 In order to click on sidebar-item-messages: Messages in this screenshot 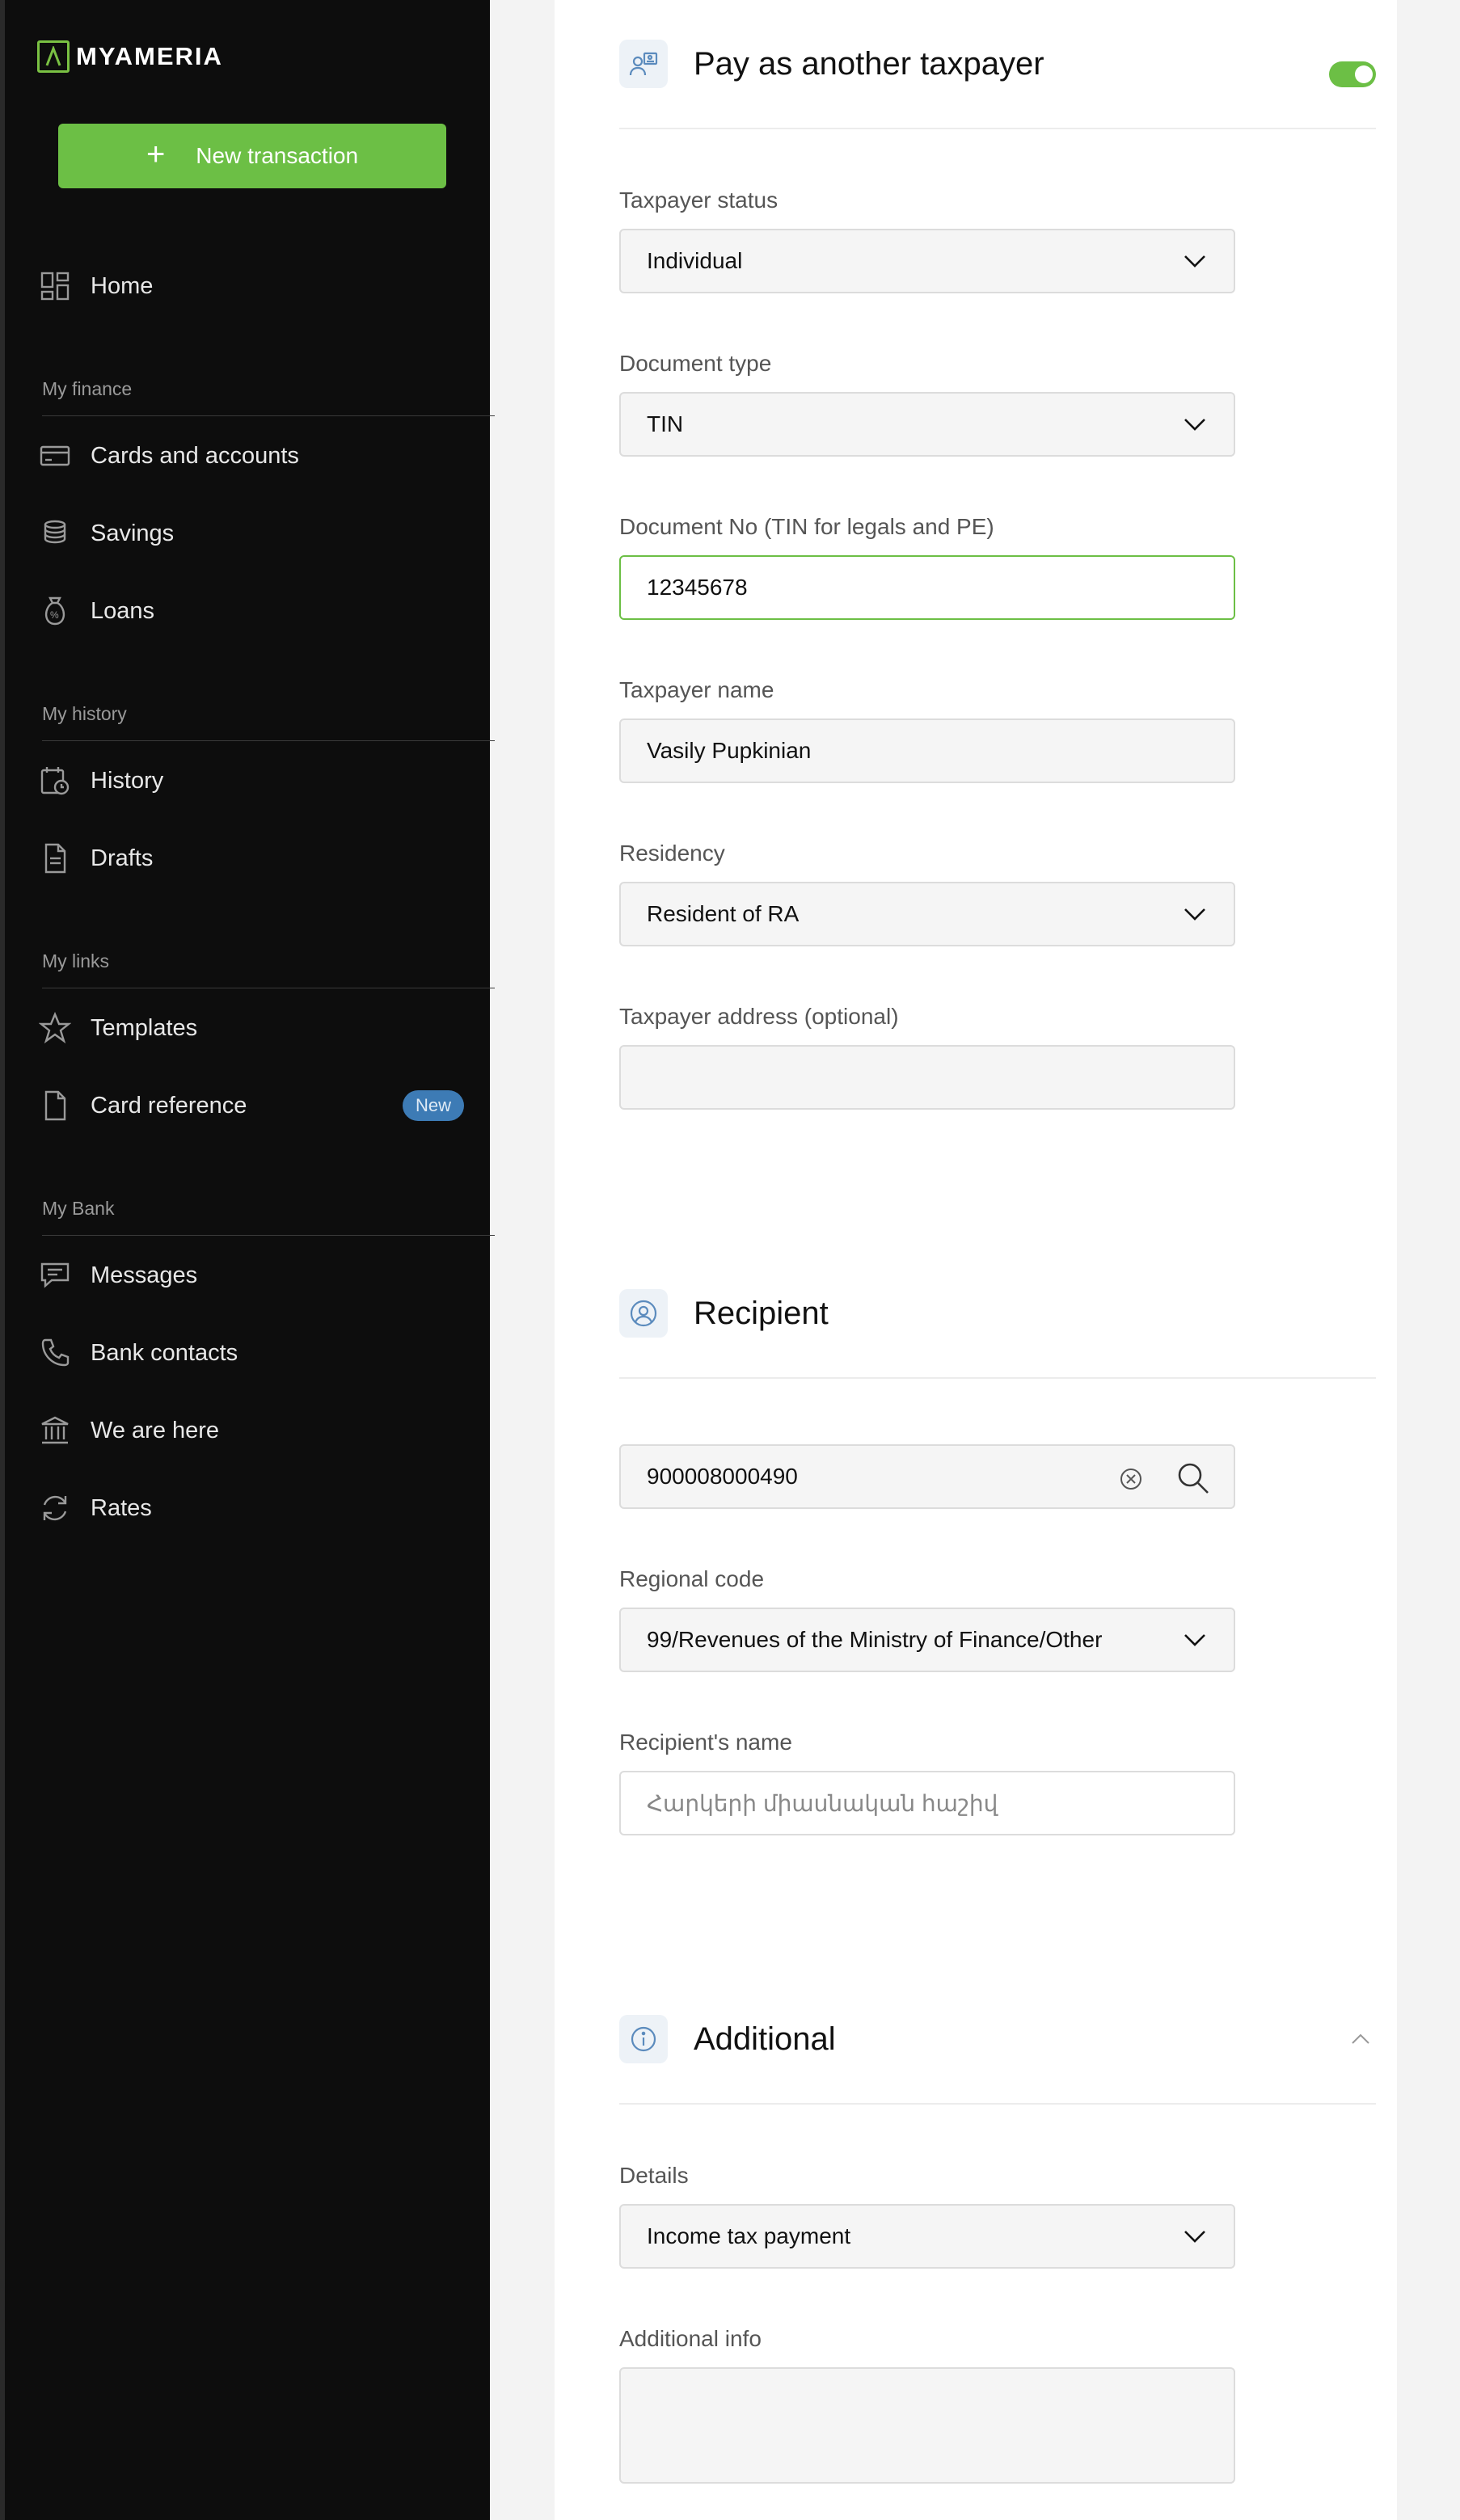, I will do `click(251, 1275)`.